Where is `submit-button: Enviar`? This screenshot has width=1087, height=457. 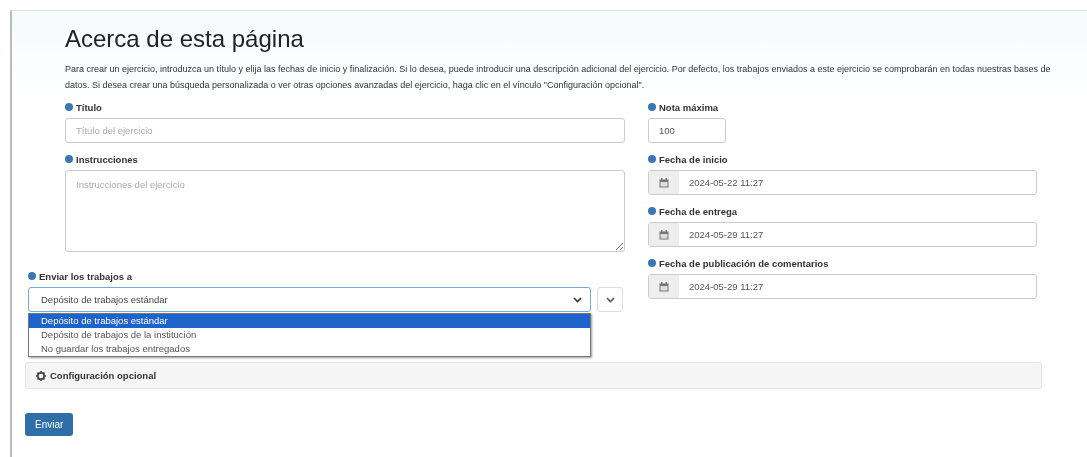
submit-button: Enviar is located at coordinates (49, 424).